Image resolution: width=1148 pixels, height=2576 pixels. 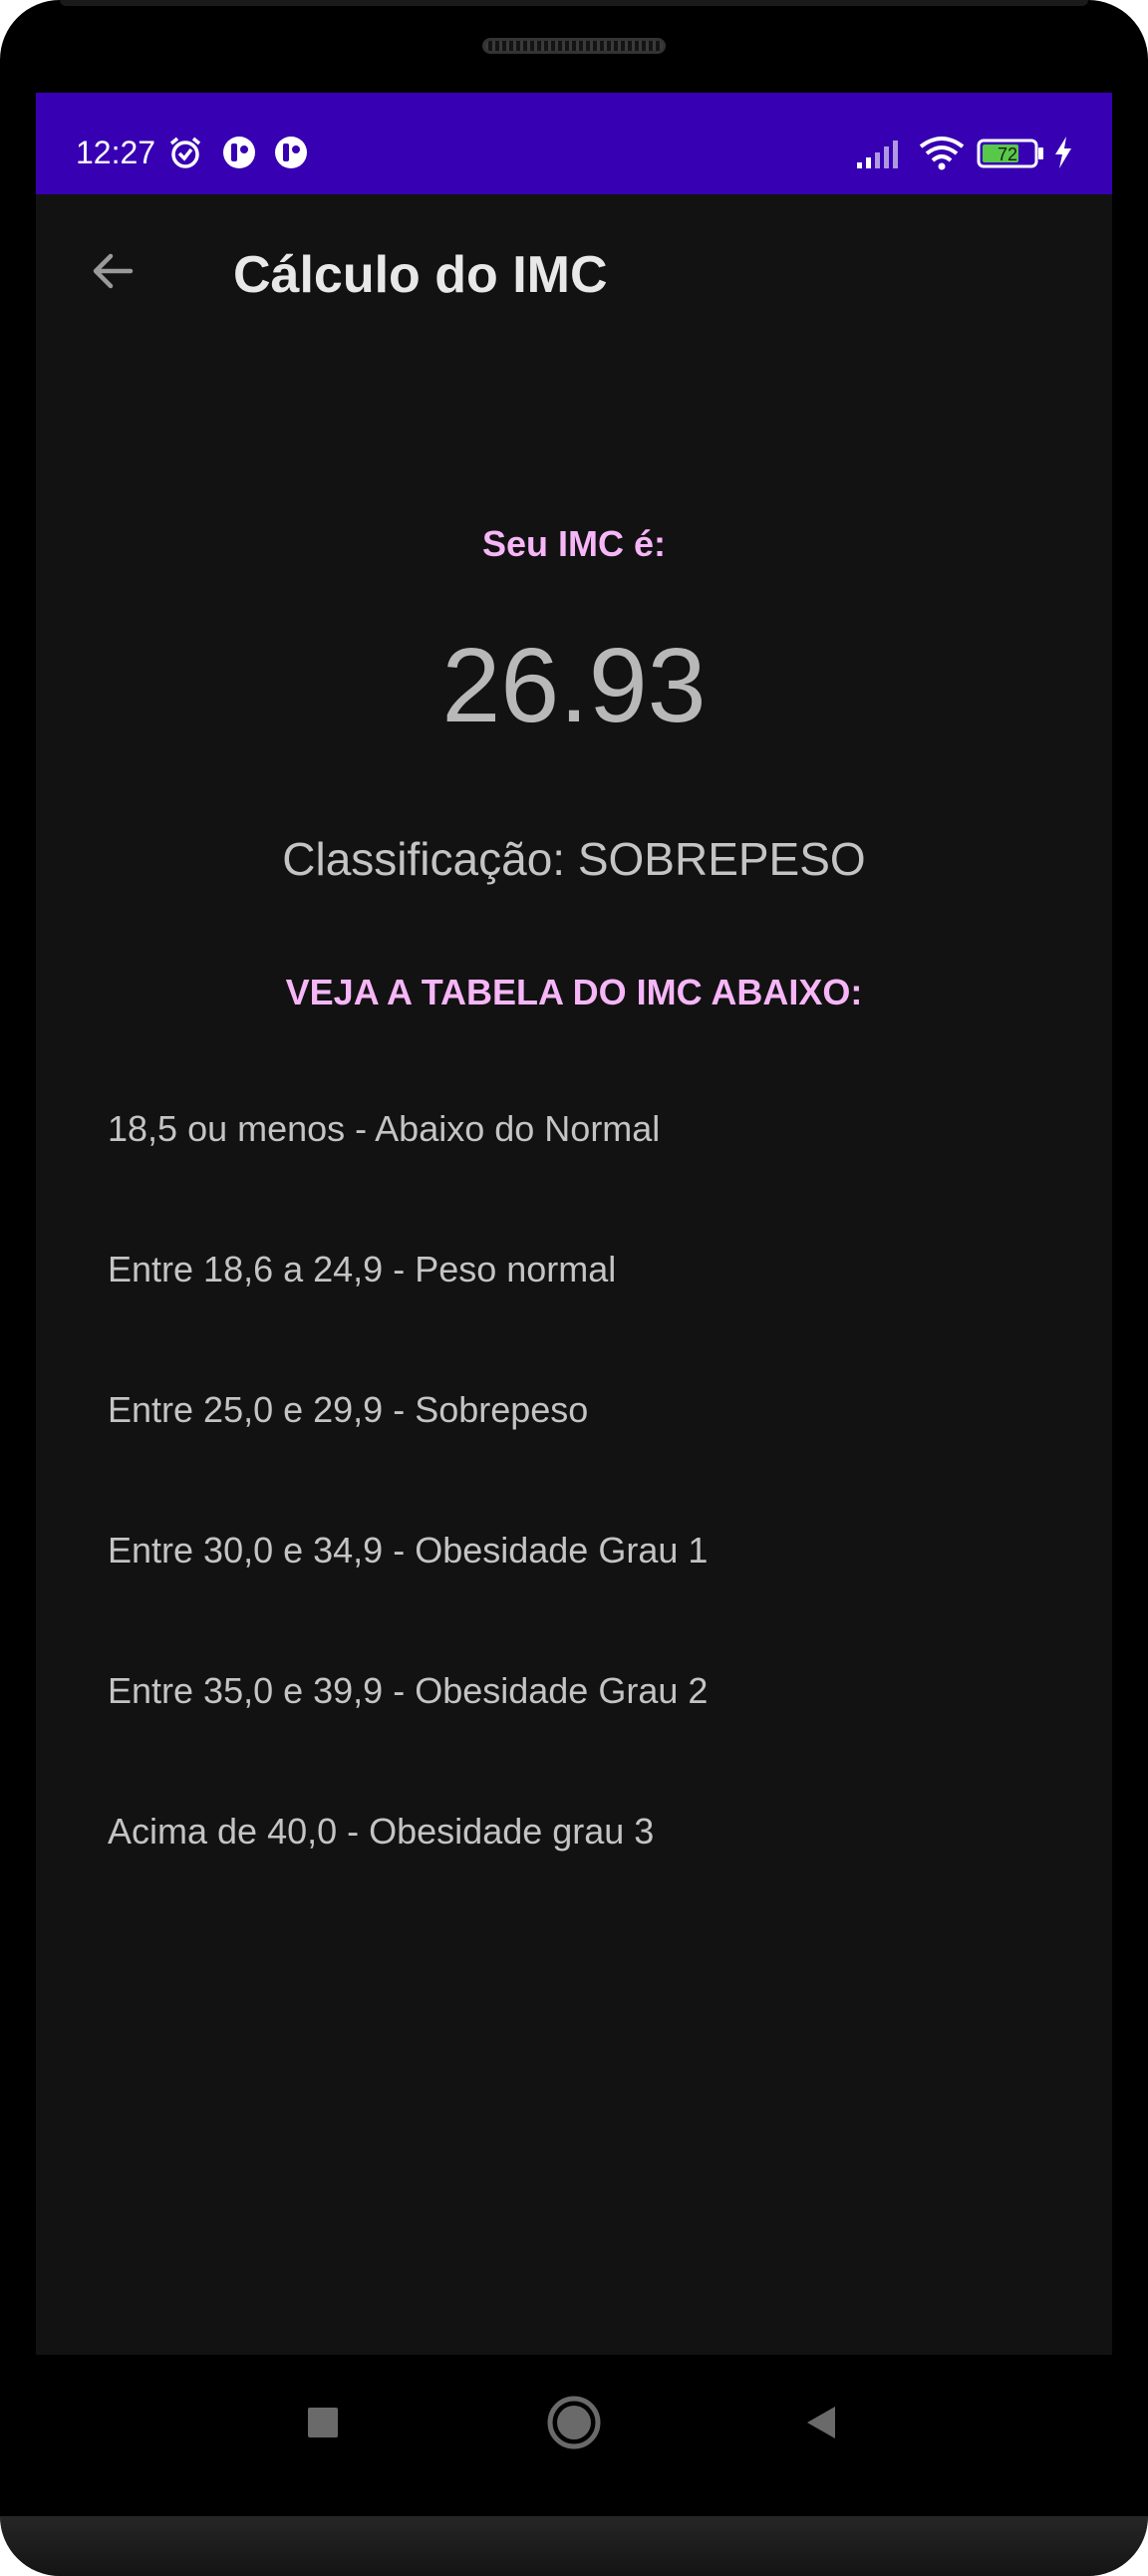 I want to click on list-item: Entre 30,0 e 34,9 - Obesidade Grau 1, so click(x=408, y=1550).